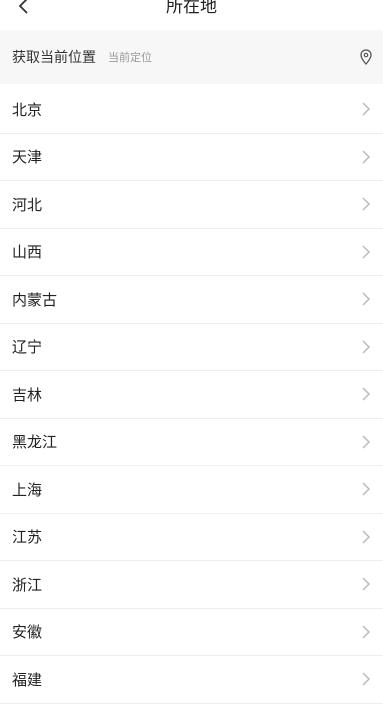 The width and height of the screenshot is (383, 720). What do you see at coordinates (27, 537) in the screenshot?
I see `list-item-label: 江苏` at bounding box center [27, 537].